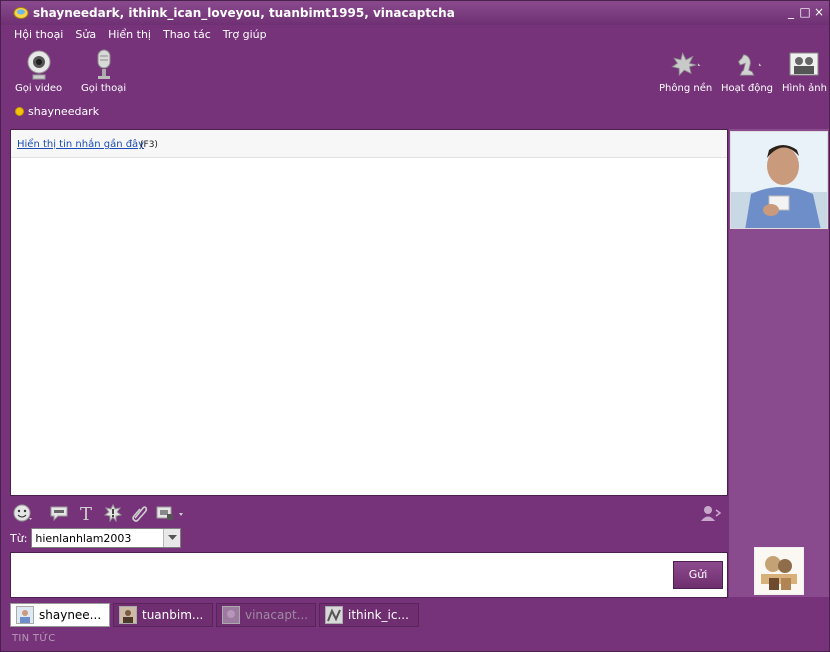 This screenshot has width=830, height=652. What do you see at coordinates (64, 111) in the screenshot?
I see `contact-name: shayneedark` at bounding box center [64, 111].